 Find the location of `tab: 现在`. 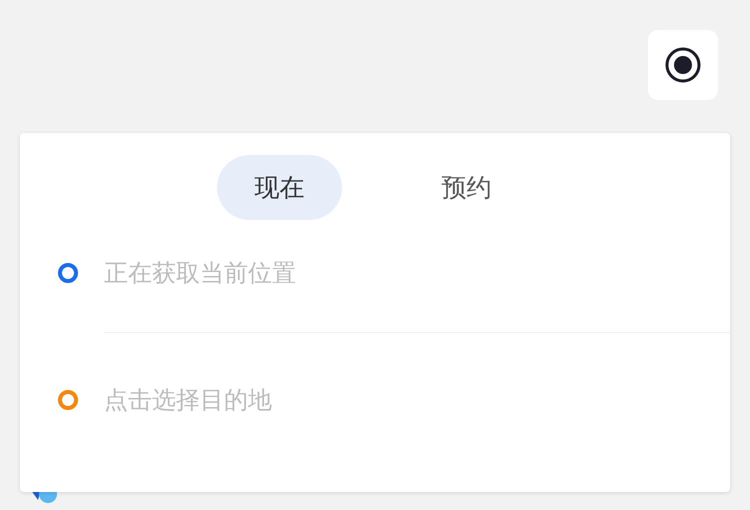

tab: 现在 is located at coordinates (279, 187).